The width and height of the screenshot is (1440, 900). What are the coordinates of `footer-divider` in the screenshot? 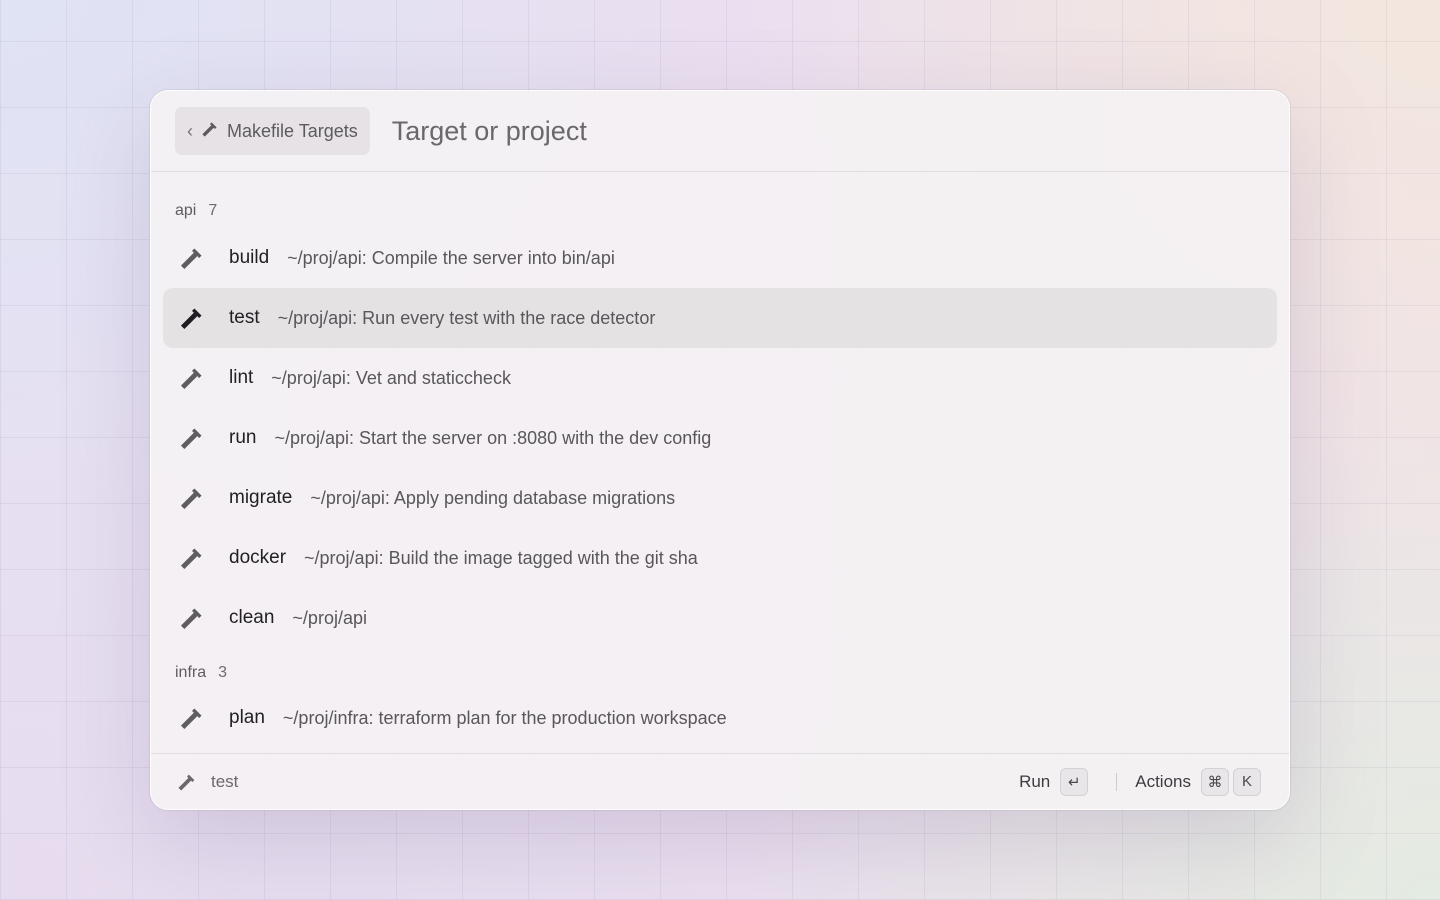 It's located at (1117, 781).